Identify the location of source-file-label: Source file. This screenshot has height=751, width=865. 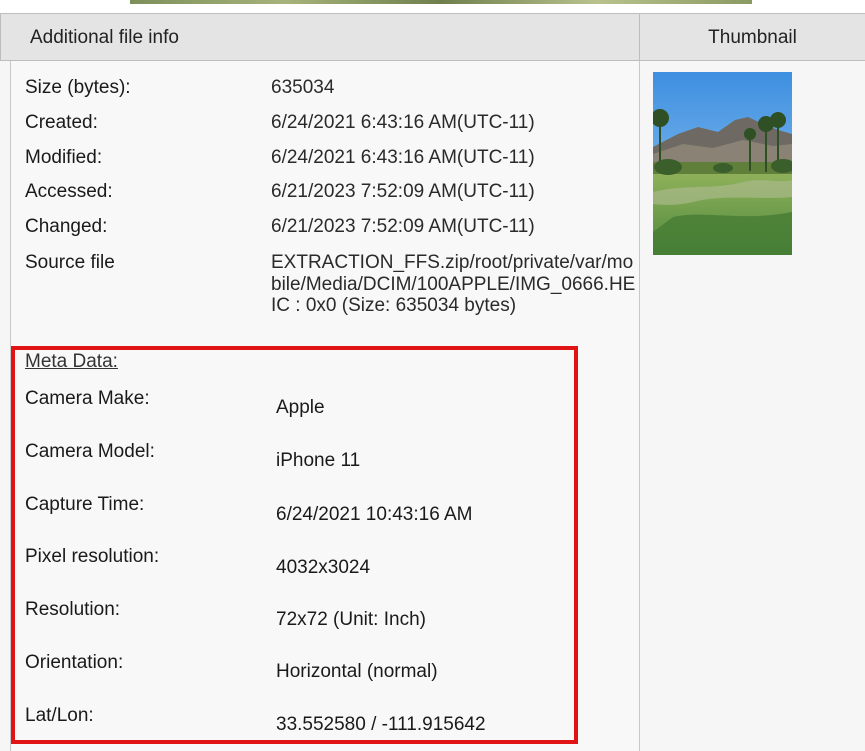
(70, 262).